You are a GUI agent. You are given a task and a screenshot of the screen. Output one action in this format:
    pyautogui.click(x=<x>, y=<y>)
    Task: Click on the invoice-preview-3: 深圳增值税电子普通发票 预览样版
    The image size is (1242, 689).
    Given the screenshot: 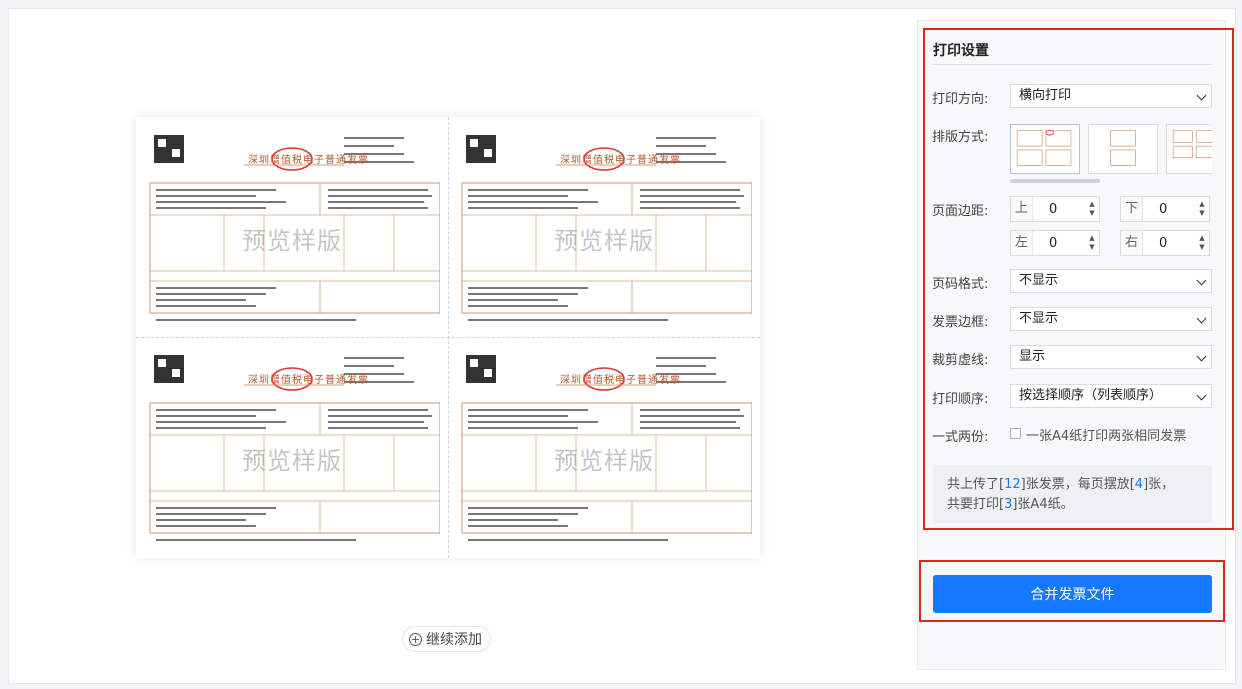 What is the action you would take?
    pyautogui.click(x=292, y=449)
    